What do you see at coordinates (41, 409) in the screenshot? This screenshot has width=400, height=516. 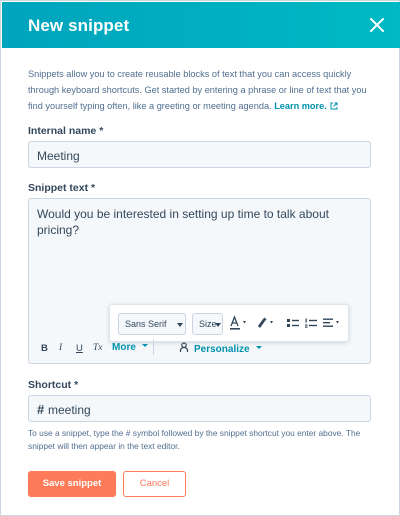 I see `shortcut-prefix: #` at bounding box center [41, 409].